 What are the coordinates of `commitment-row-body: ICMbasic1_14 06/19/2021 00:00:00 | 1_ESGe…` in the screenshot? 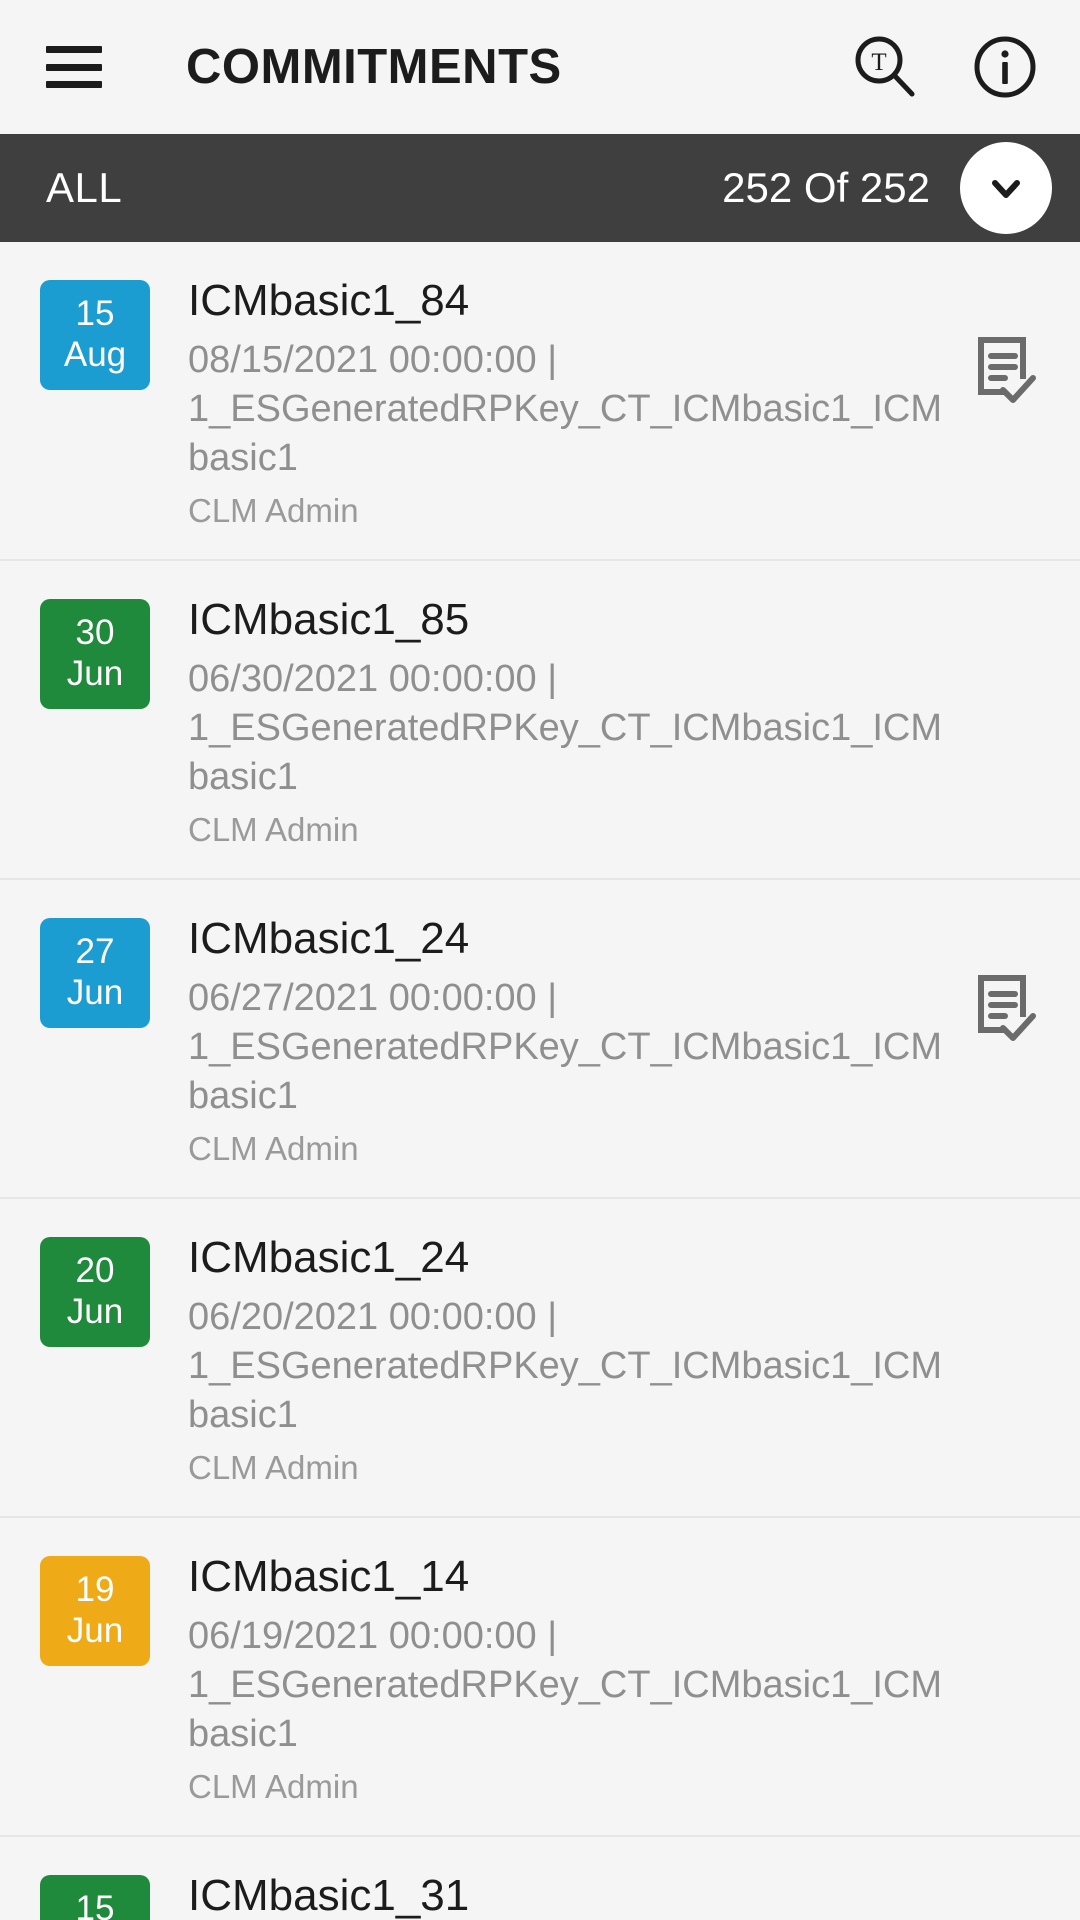 It's located at (555, 1678).